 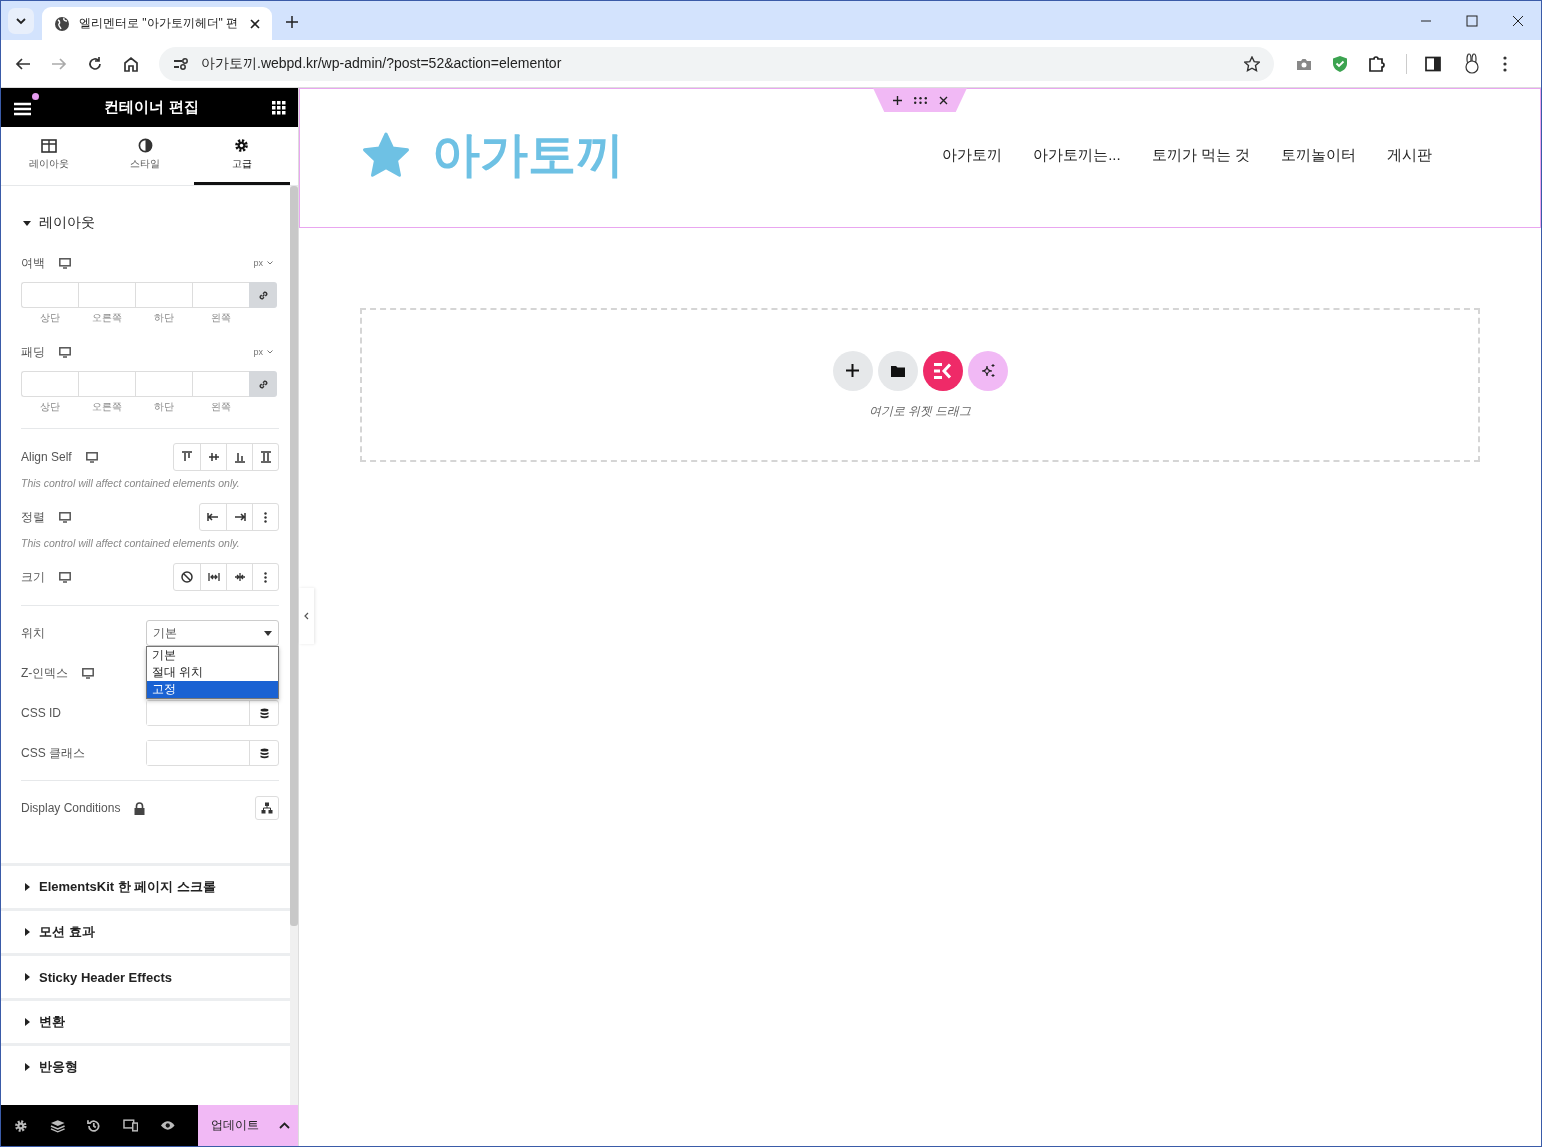 What do you see at coordinates (942, 370) in the screenshot?
I see `elementskit-button` at bounding box center [942, 370].